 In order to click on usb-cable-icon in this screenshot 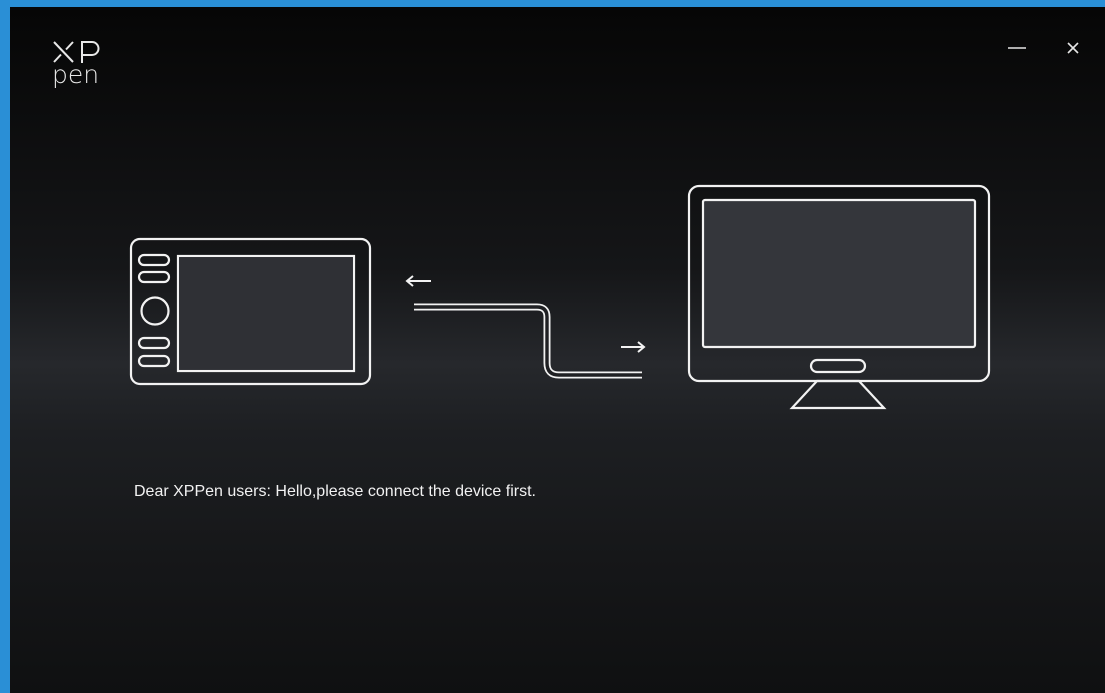, I will do `click(528, 341)`.